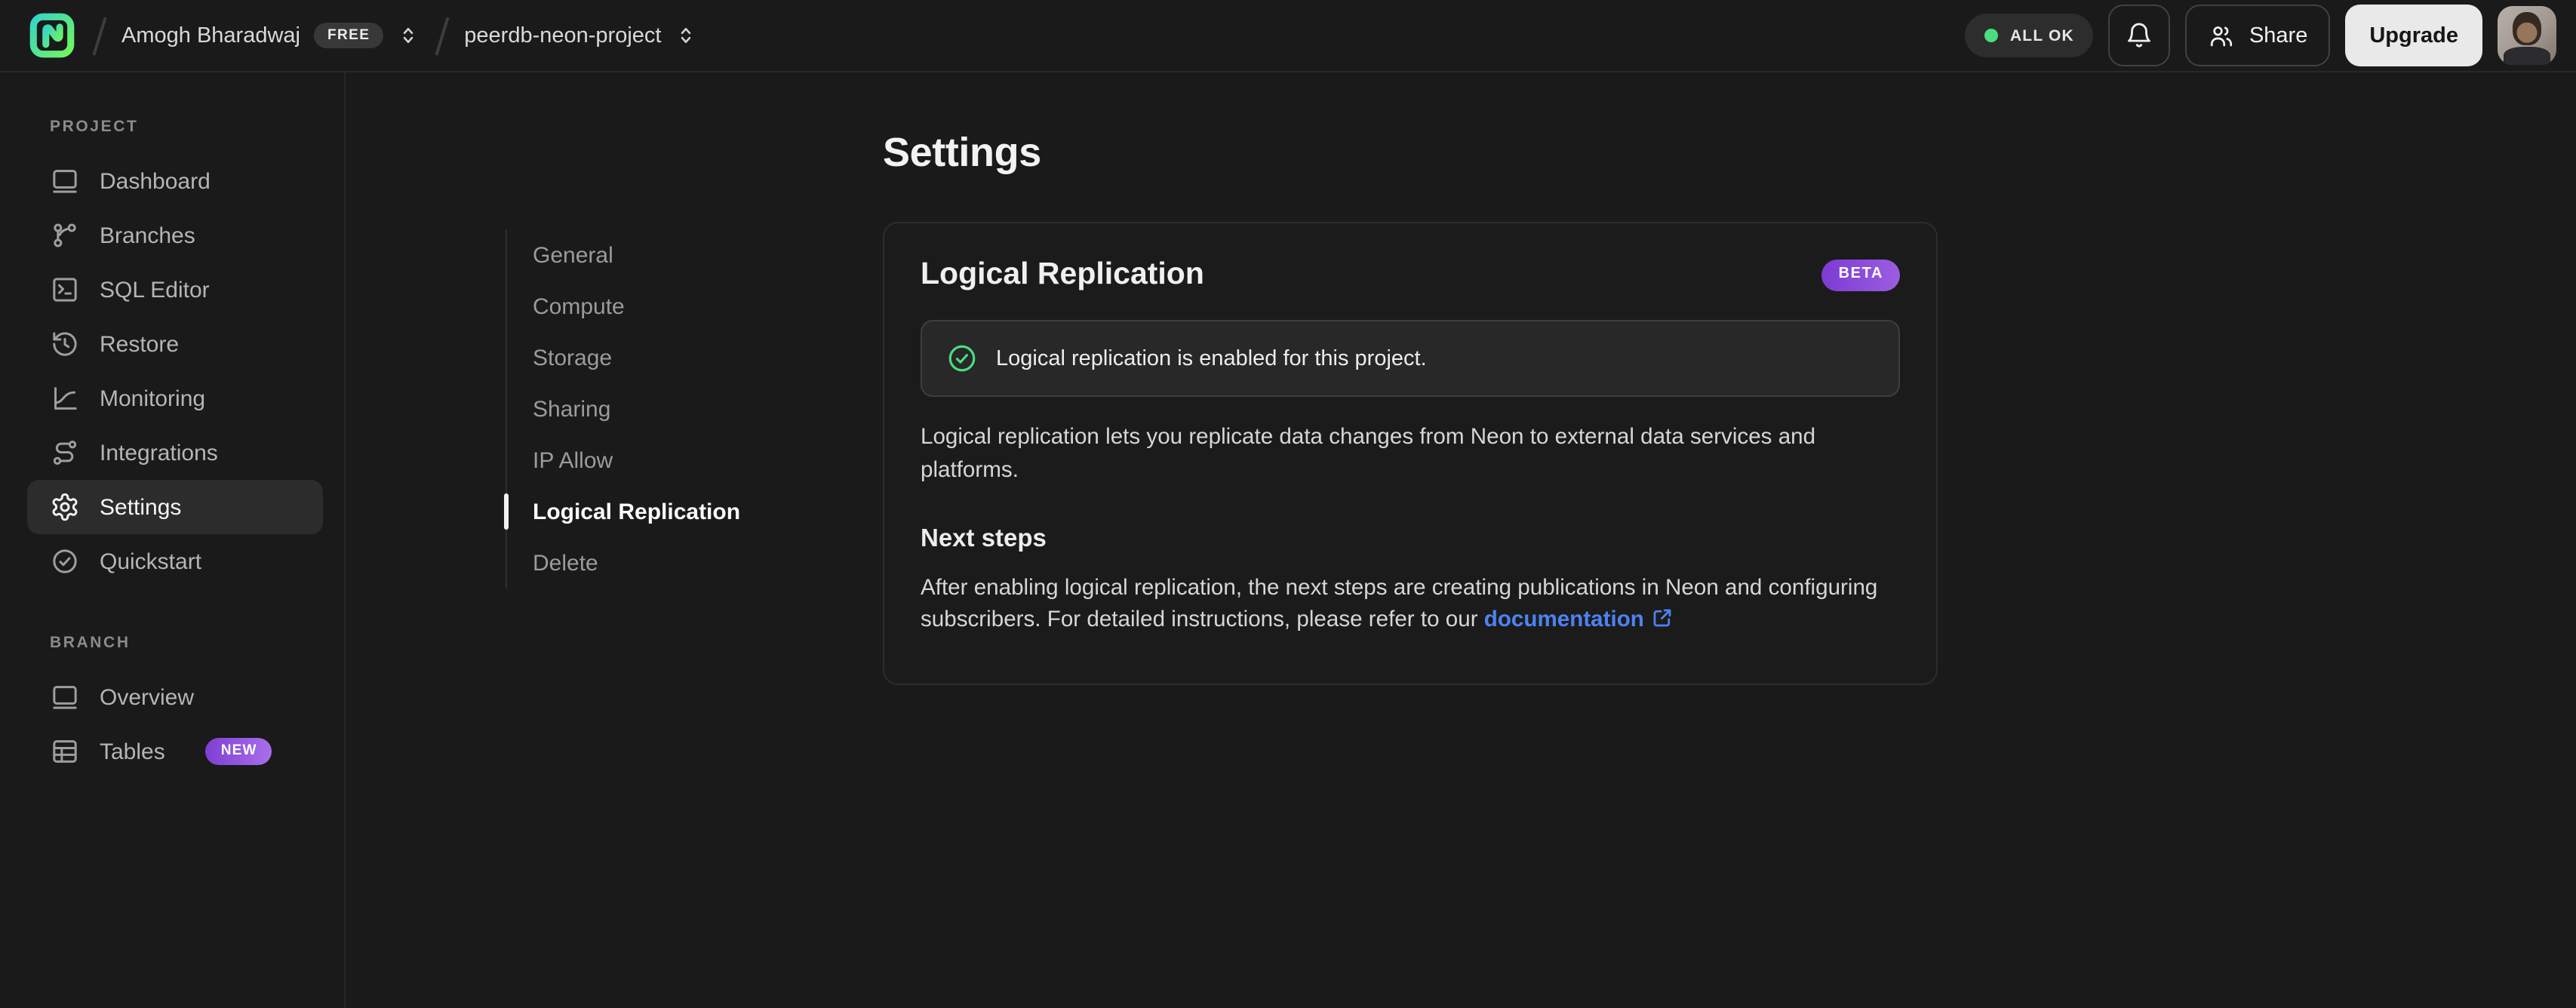 Image resolution: width=2576 pixels, height=1008 pixels. I want to click on subnav-item-compute: Compute, so click(634, 306).